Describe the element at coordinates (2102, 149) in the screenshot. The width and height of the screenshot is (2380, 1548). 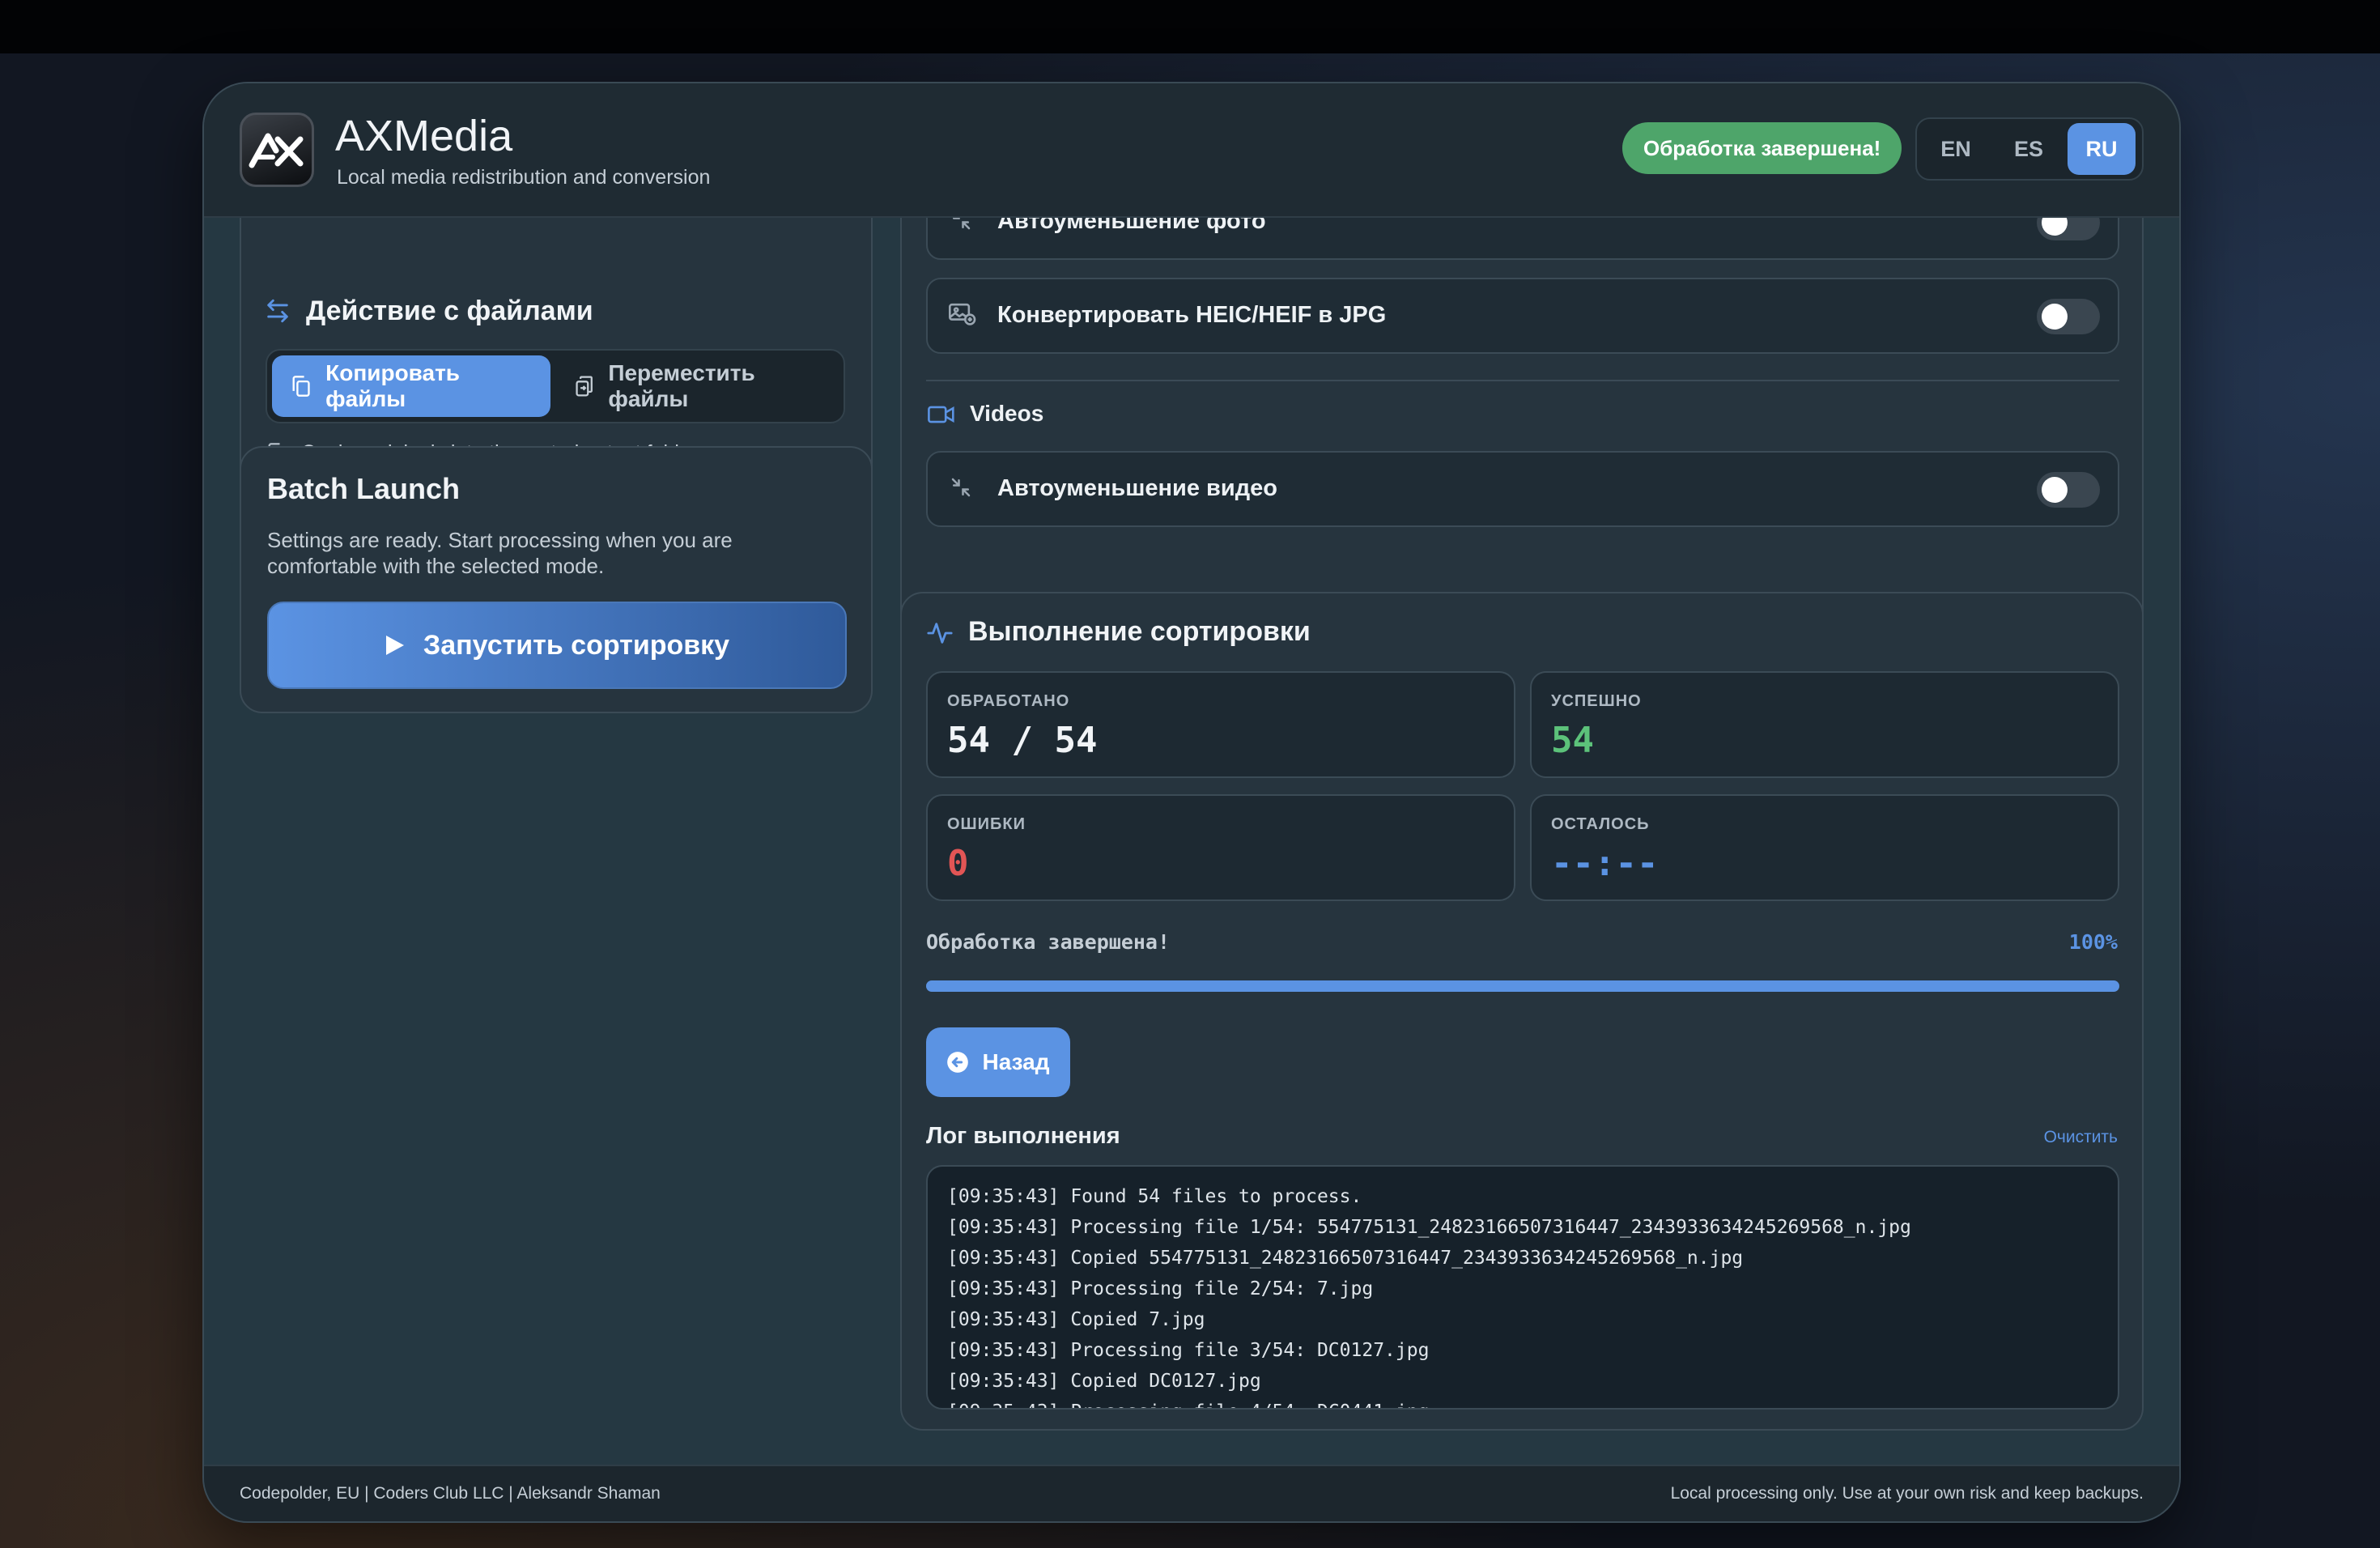
I see `language-ru-button: RU` at that location.